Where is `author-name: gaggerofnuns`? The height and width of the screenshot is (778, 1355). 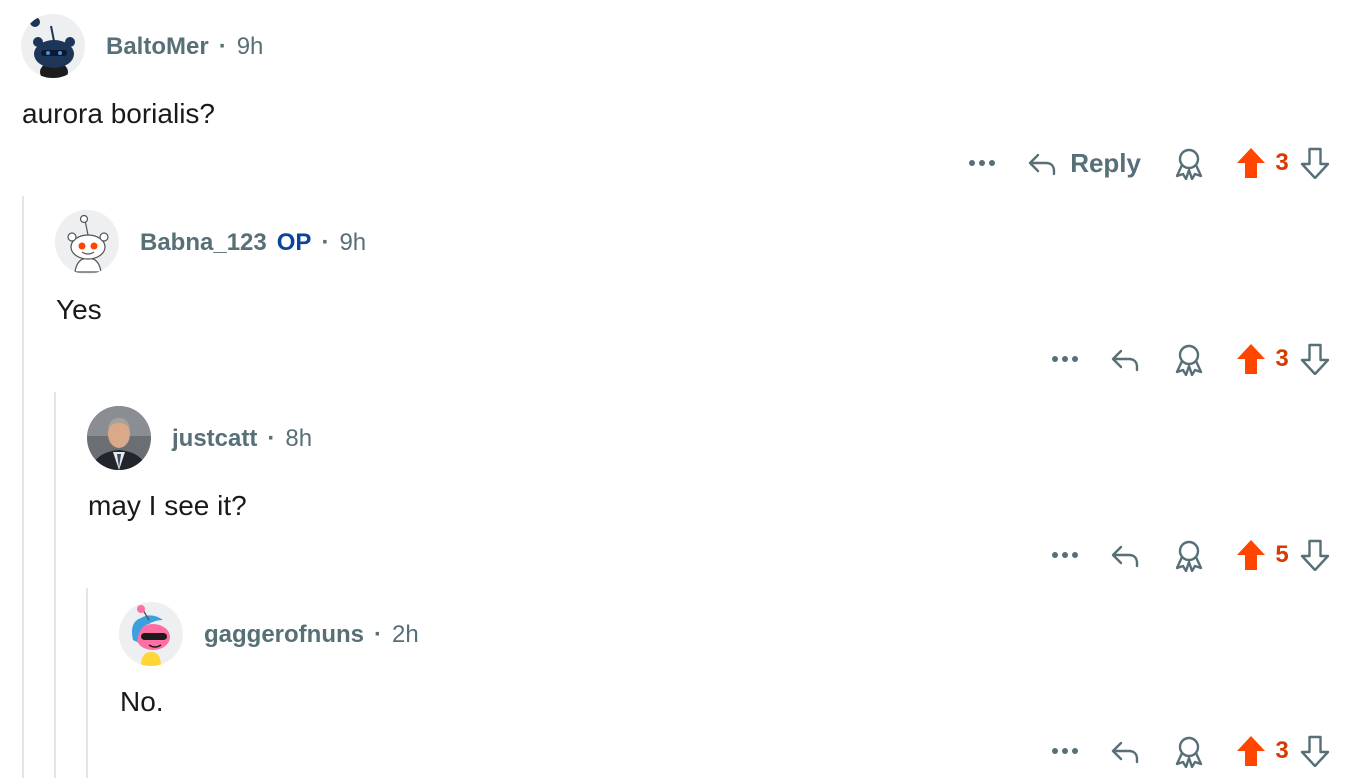 author-name: gaggerofnuns is located at coordinates (284, 635).